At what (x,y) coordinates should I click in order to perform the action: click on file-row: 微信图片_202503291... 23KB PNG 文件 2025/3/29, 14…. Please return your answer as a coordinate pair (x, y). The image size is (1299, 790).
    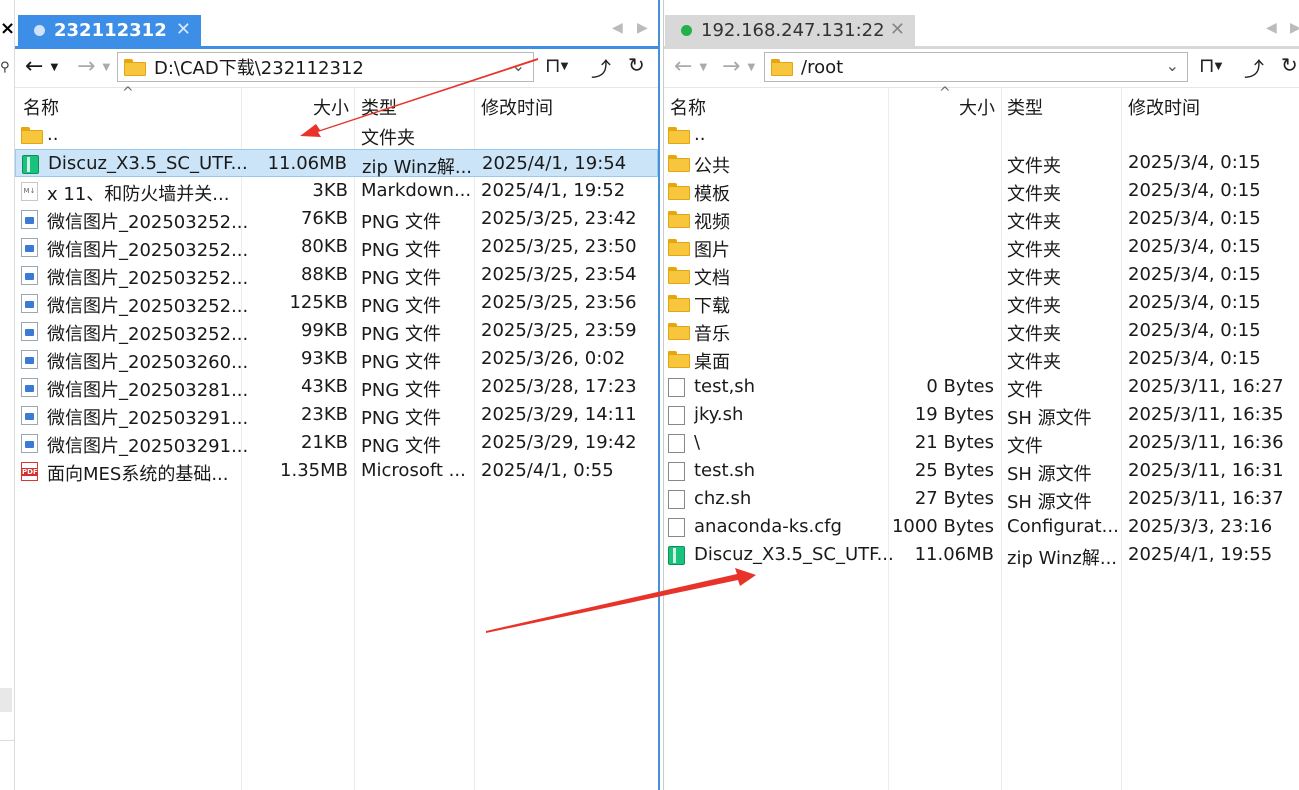
    Looking at the image, I should click on (336, 415).